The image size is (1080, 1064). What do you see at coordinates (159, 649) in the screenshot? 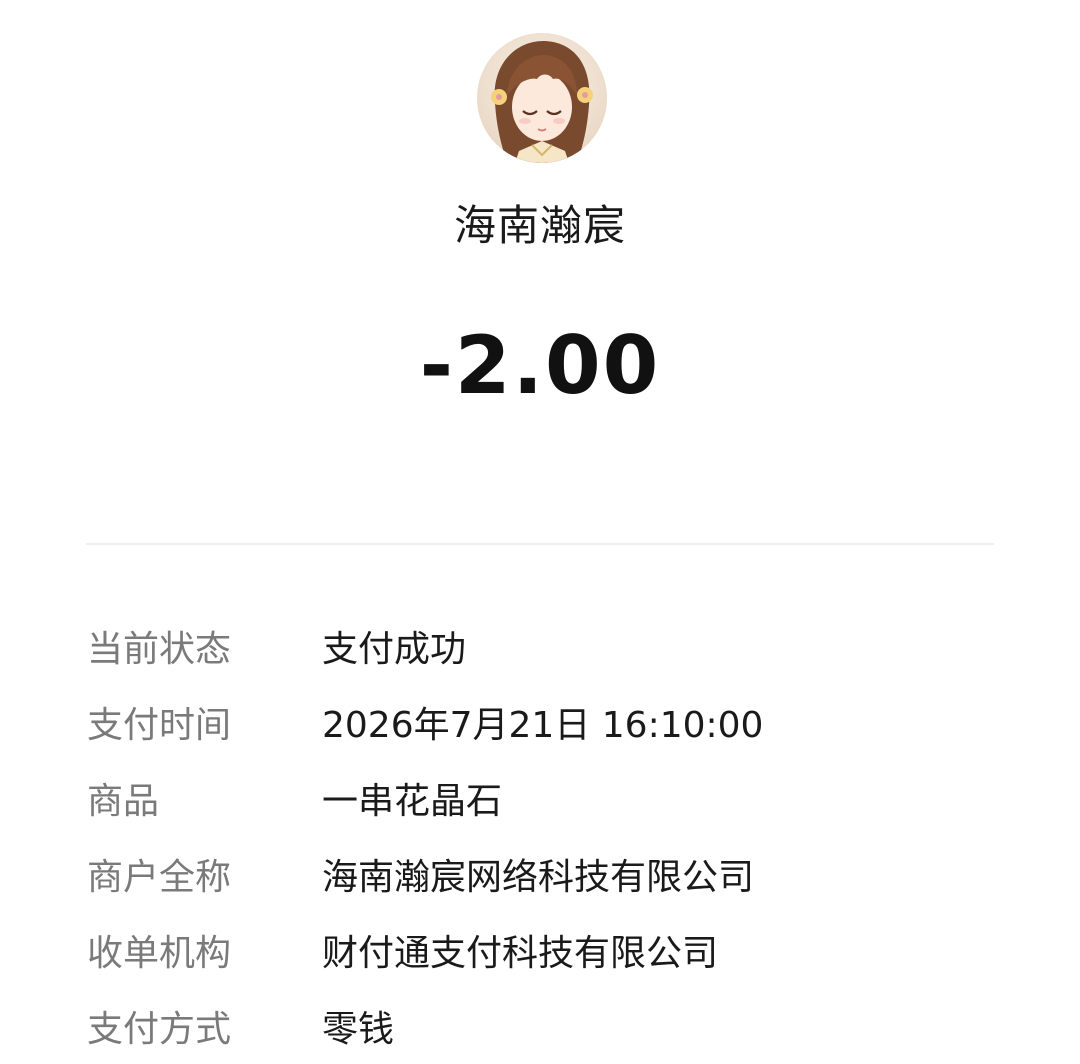
I see `detail-label: 当前状态` at bounding box center [159, 649].